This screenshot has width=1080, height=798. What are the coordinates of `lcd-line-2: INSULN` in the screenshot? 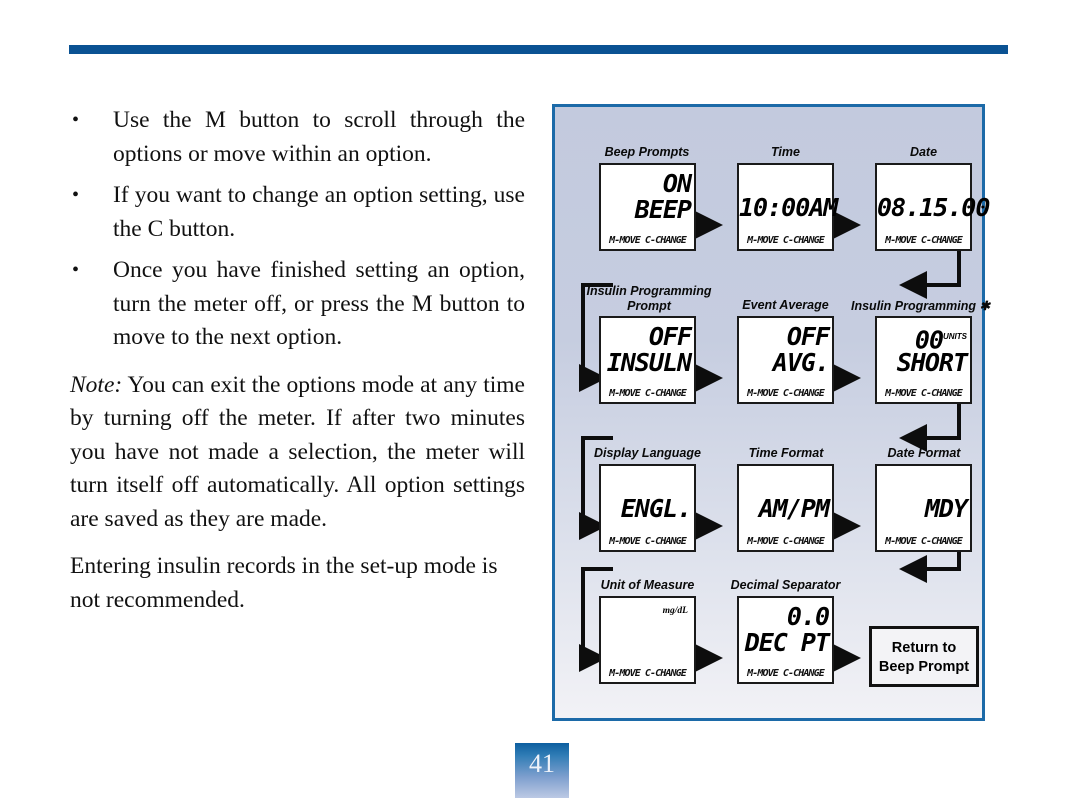 It's located at (649, 362).